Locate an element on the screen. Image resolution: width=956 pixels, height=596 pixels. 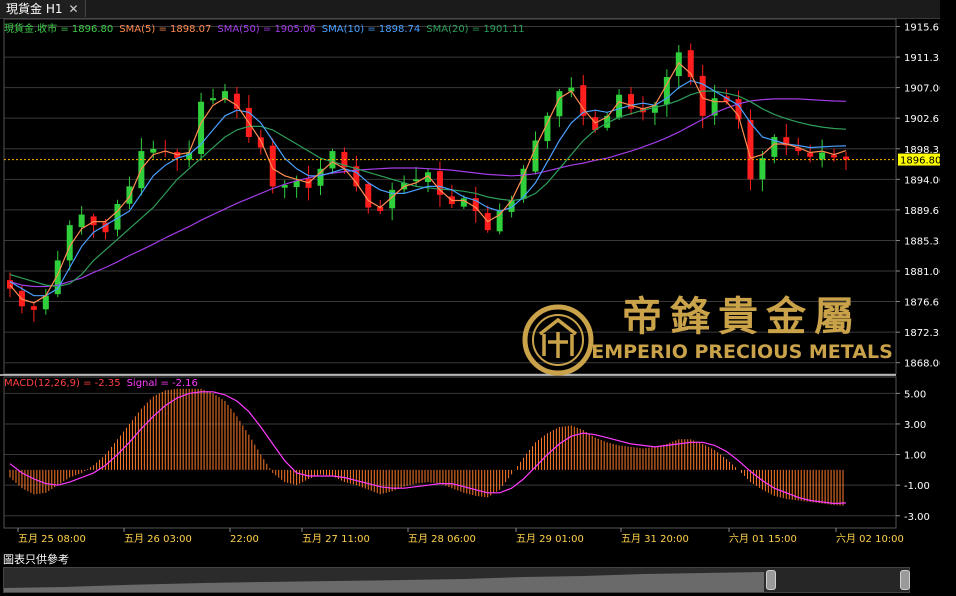
legend-item: SMA(20) = 1901.11 is located at coordinates (475, 29).